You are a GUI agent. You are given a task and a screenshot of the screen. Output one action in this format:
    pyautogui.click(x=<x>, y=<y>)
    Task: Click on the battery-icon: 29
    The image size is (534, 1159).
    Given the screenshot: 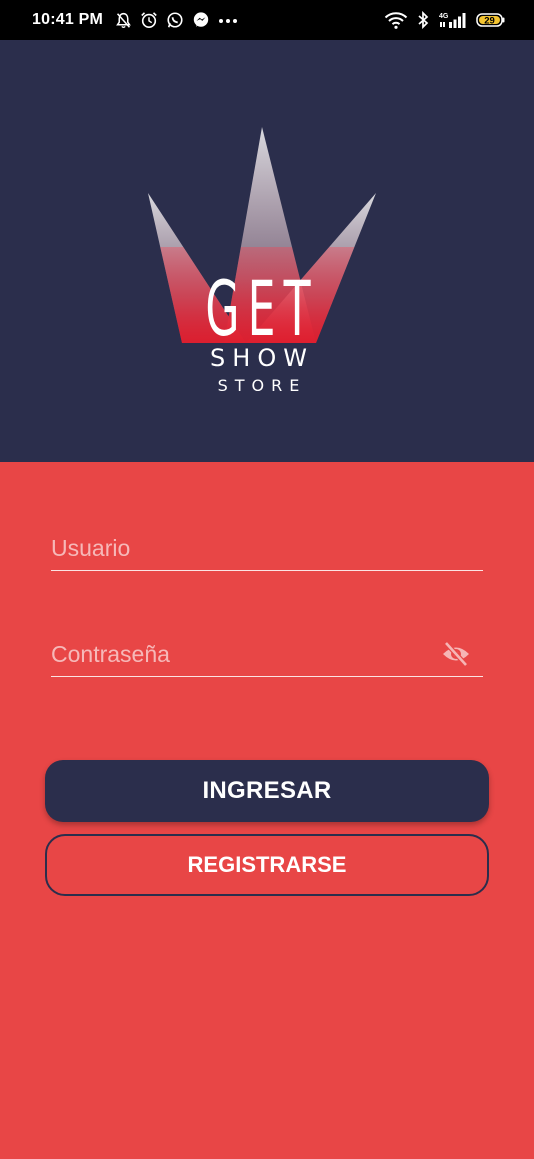 What is the action you would take?
    pyautogui.click(x=491, y=20)
    